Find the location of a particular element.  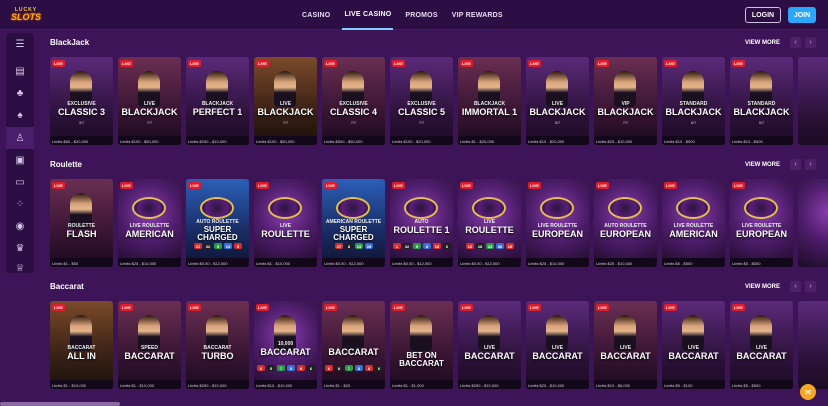

game-card: LIVE BET ON BACCARAT Limits $1 - $1,000 is located at coordinates (421, 345).